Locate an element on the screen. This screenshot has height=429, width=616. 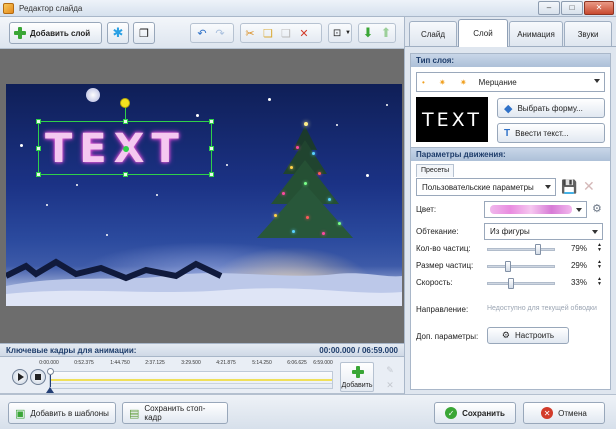
stop-button is located at coordinates (38, 377).